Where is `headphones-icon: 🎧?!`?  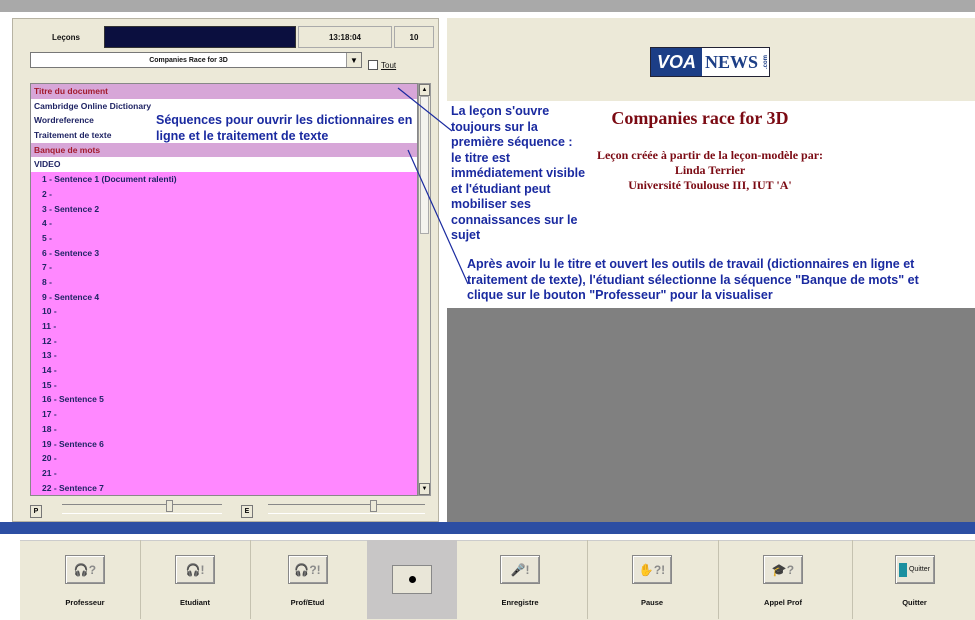
headphones-icon: 🎧?! is located at coordinates (307, 569).